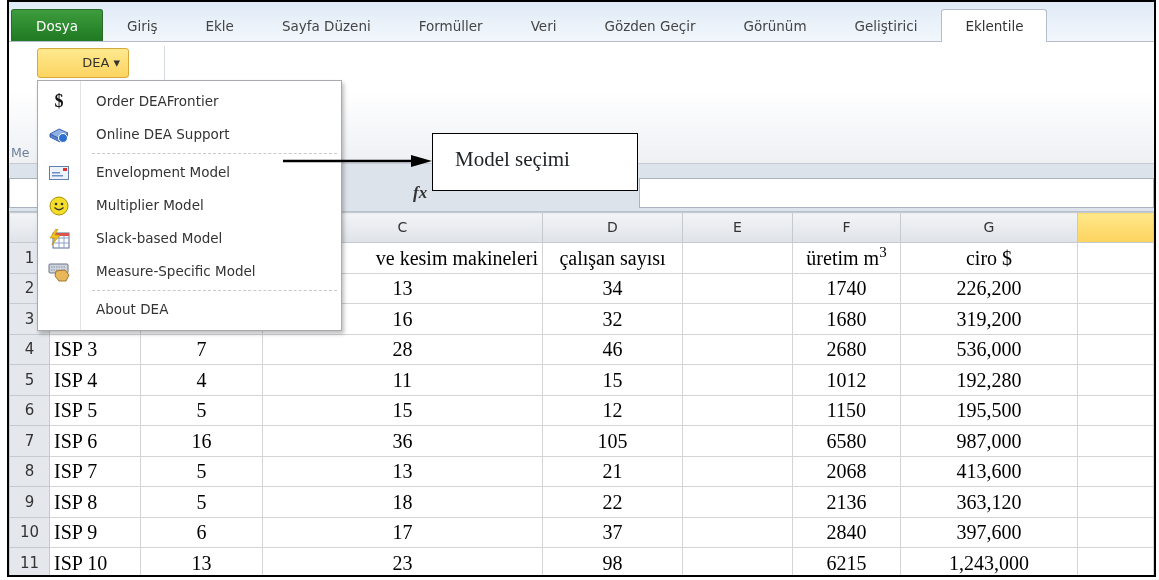  I want to click on table-cell: 28, so click(402, 349).